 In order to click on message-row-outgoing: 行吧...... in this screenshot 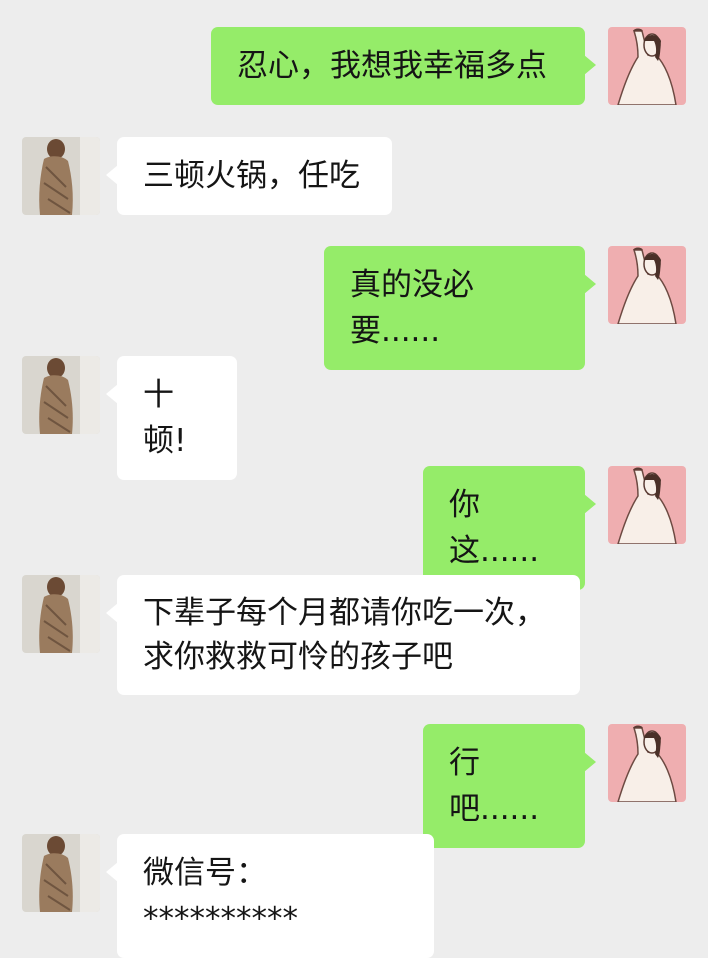, I will do `click(354, 786)`.